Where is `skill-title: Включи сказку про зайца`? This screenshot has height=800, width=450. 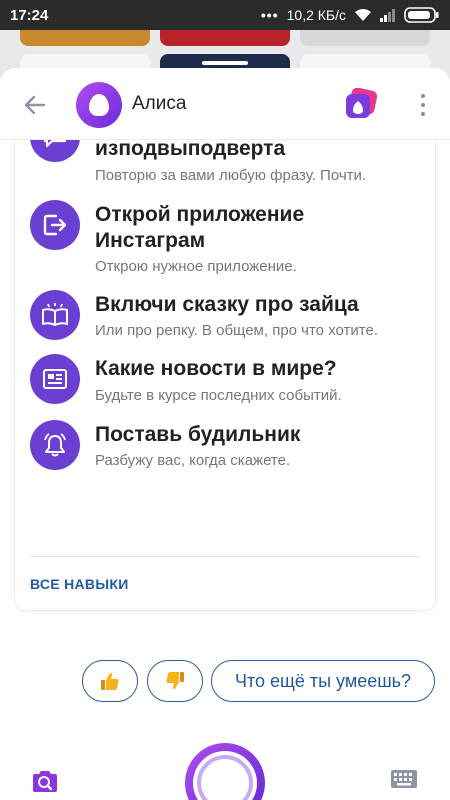
skill-title: Включи сказку про зайца is located at coordinates (227, 304).